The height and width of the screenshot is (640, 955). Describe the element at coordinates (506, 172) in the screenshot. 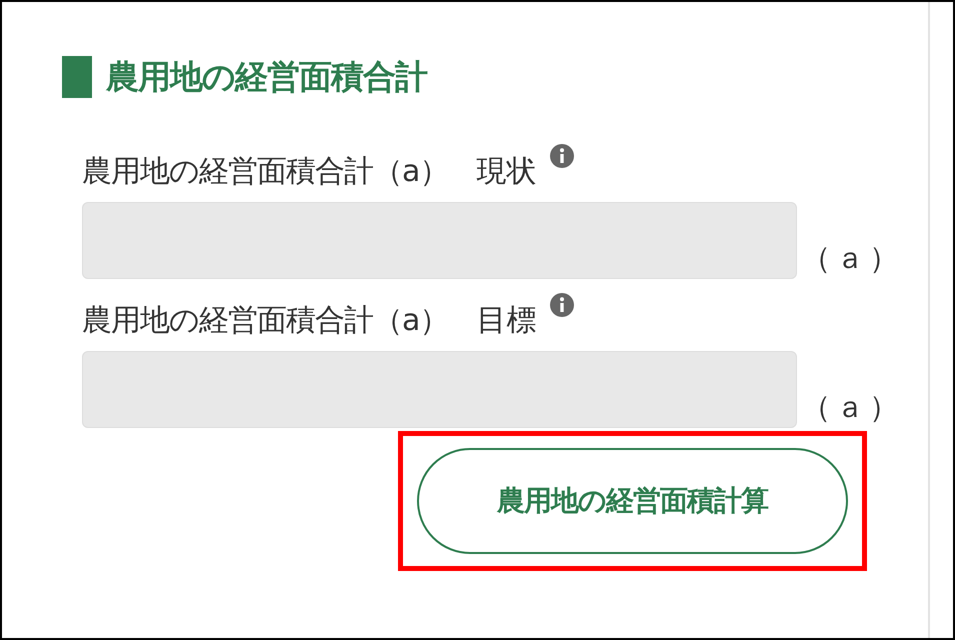

I see `field-qualifier: 現状` at that location.